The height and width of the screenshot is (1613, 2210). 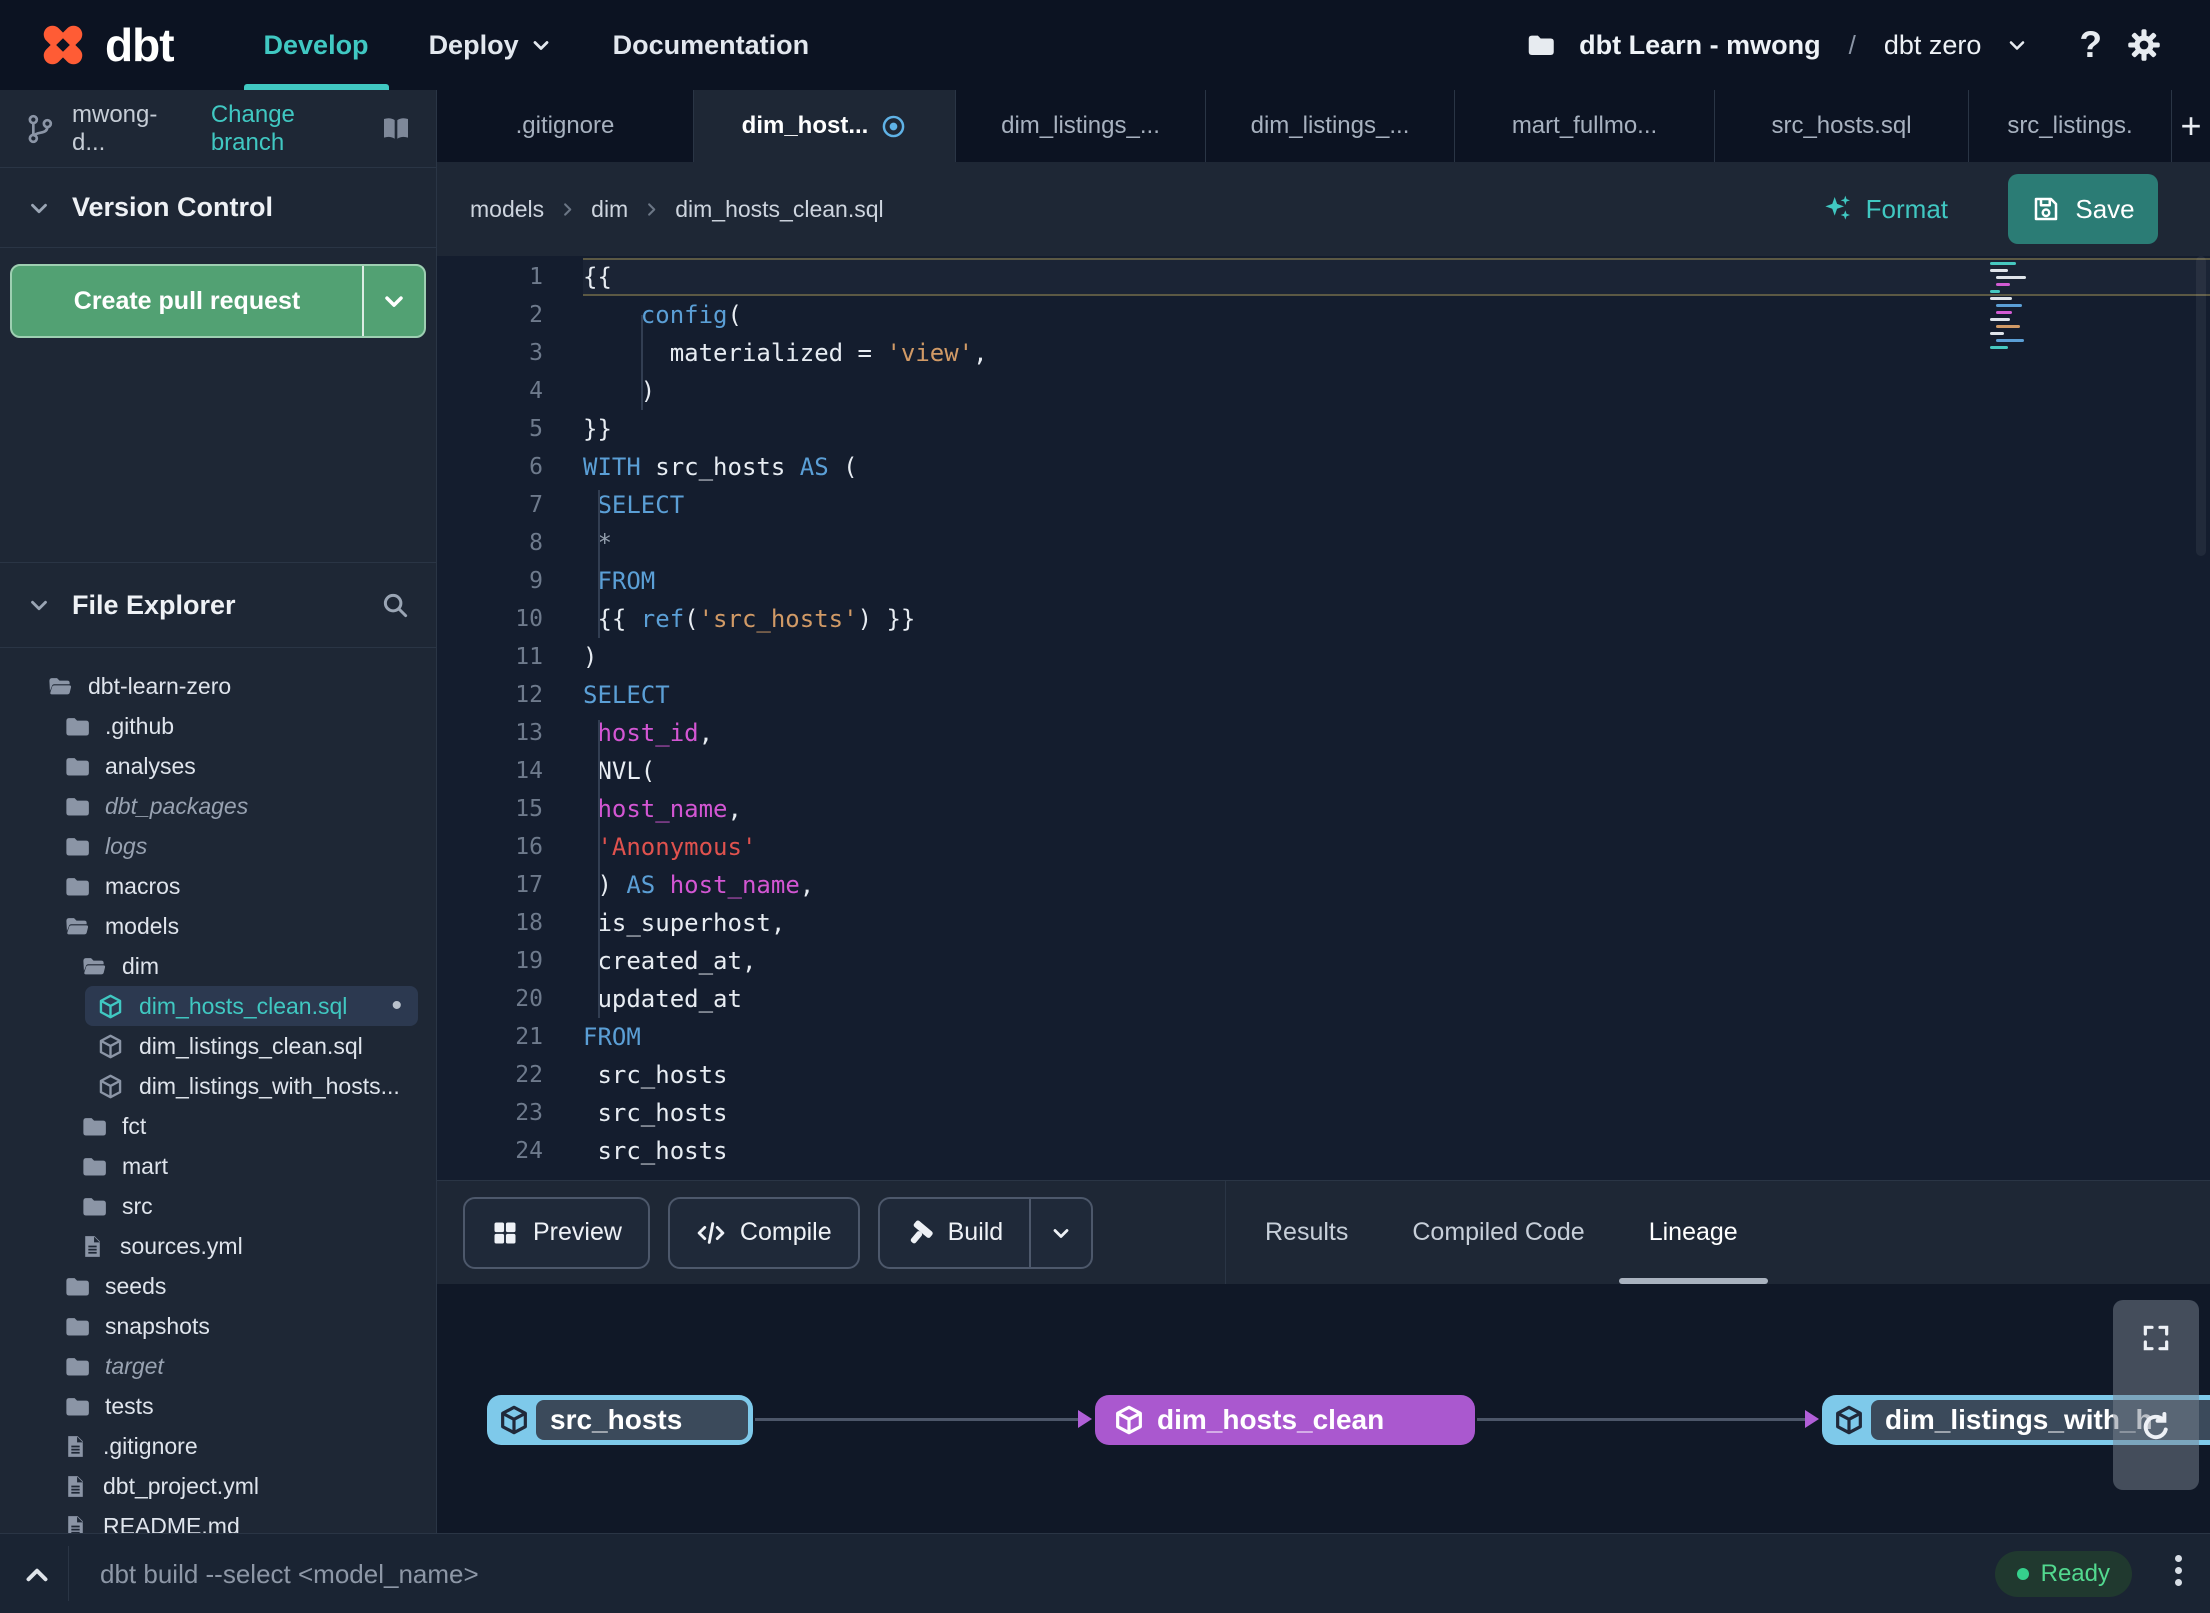 I want to click on tree-item-target: target, so click(x=218, y=1366).